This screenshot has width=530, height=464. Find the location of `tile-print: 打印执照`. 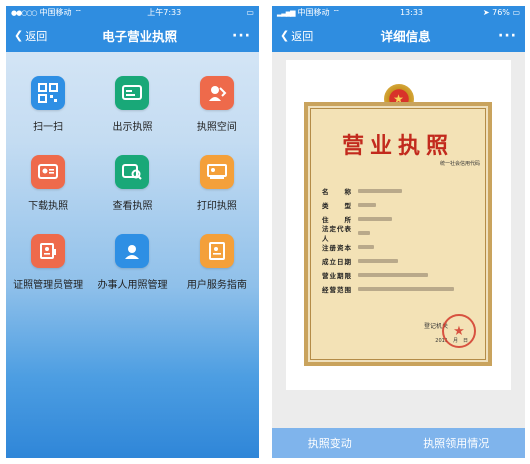

tile-print: 打印执照 is located at coordinates (217, 183).